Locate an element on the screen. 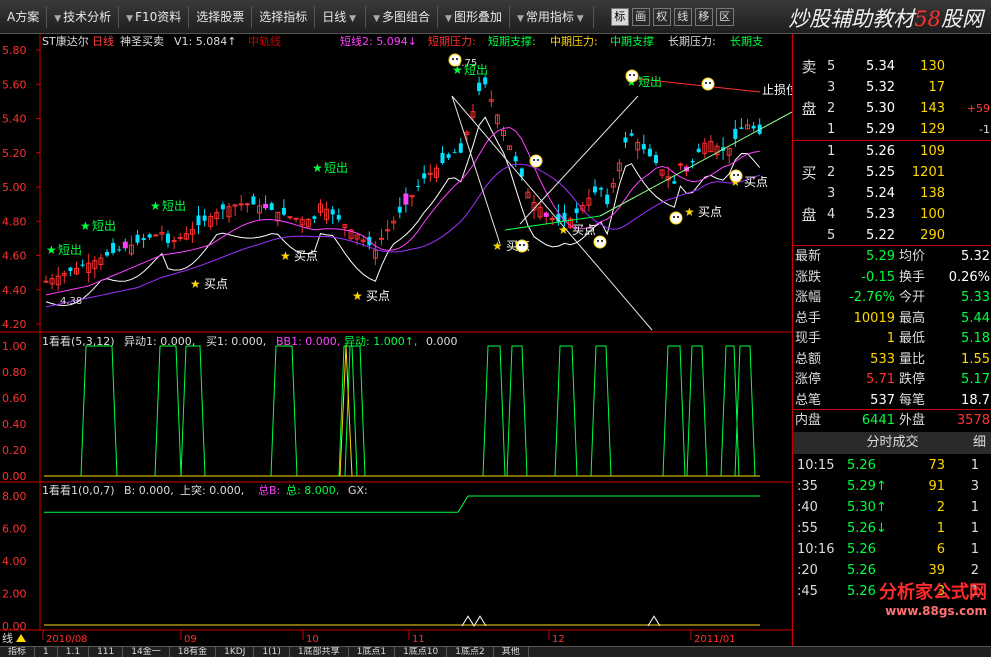 Image resolution: width=991 pixels, height=657 pixels. mode-line-button: 线 is located at coordinates (682, 16).